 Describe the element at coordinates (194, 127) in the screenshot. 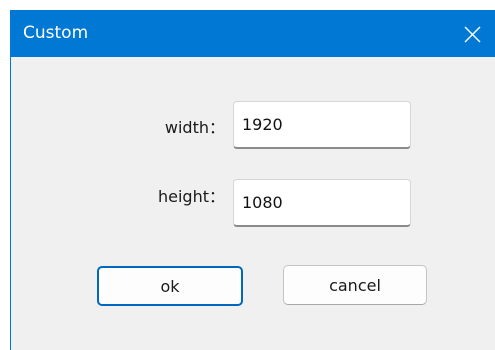

I see `width-label: width：` at that location.